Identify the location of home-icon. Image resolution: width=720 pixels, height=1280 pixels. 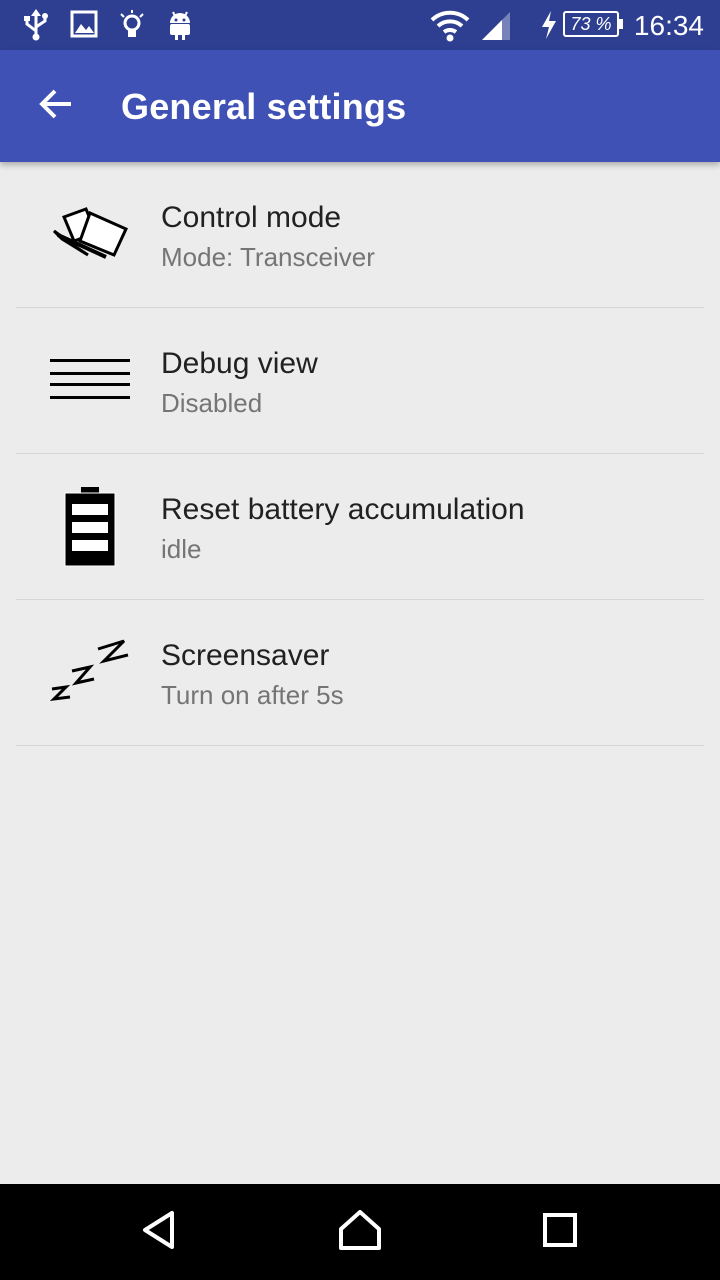
(360, 1232).